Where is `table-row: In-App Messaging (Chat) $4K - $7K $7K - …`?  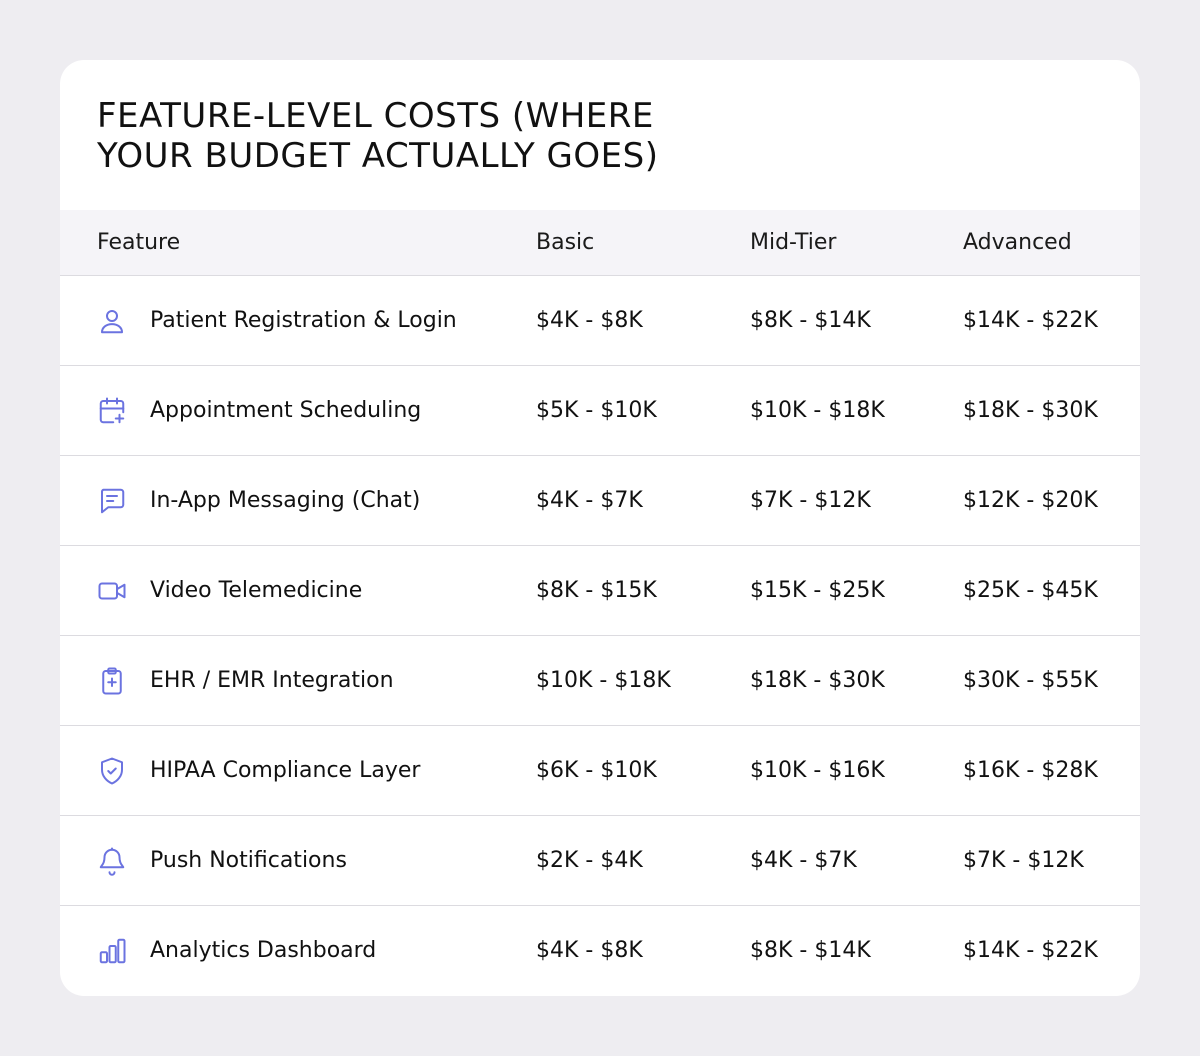 table-row: In-App Messaging (Chat) $4K - $7K $7K - … is located at coordinates (600, 501).